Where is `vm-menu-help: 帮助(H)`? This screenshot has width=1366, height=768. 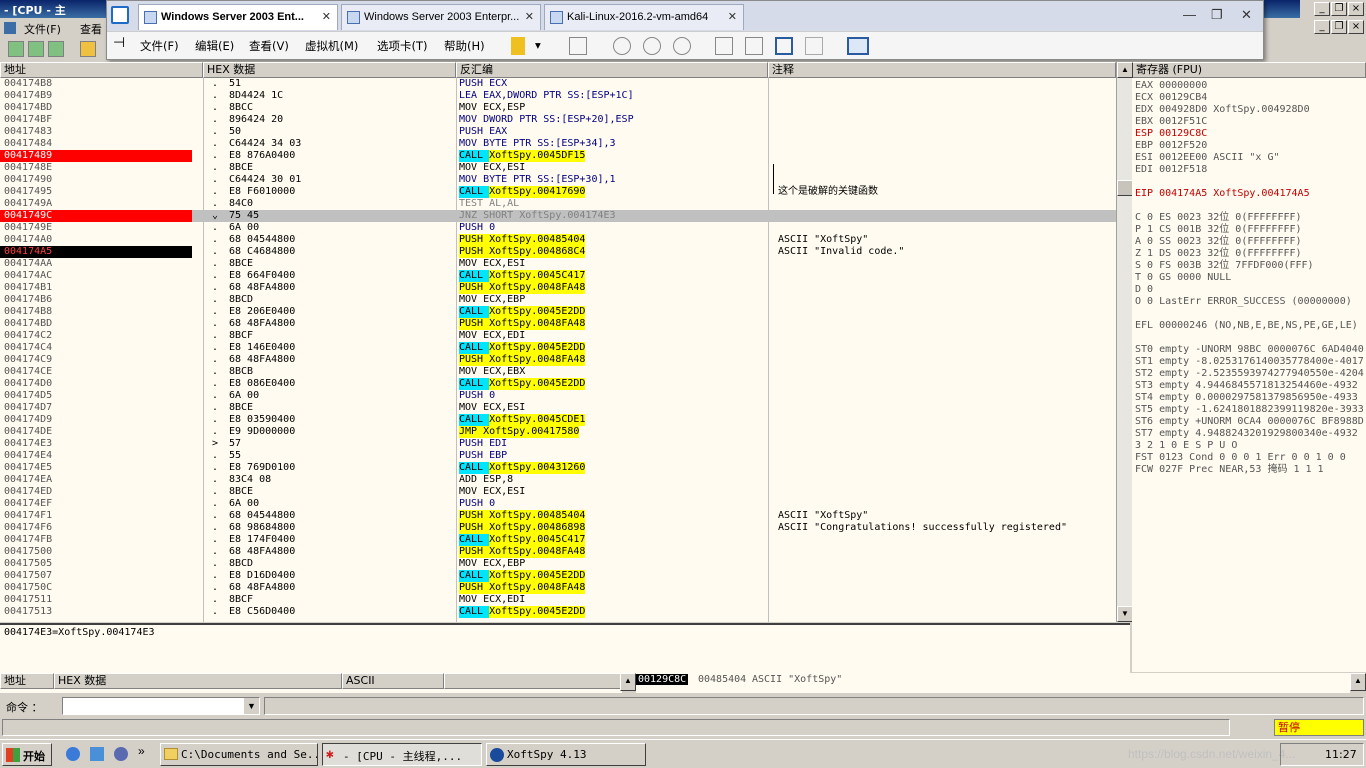 vm-menu-help: 帮助(H) is located at coordinates (464, 46).